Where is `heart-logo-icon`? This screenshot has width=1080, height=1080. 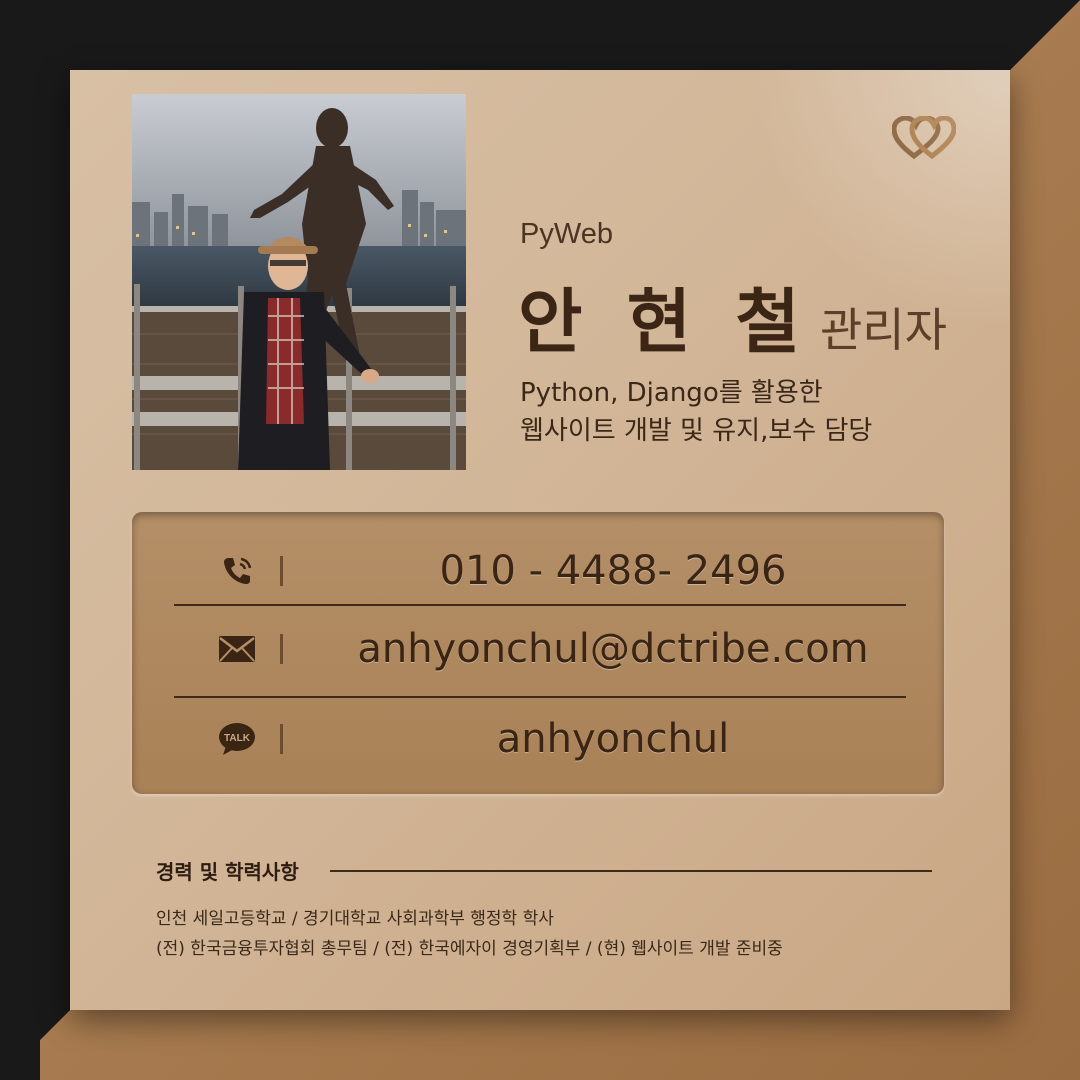
heart-logo-icon is located at coordinates (924, 138).